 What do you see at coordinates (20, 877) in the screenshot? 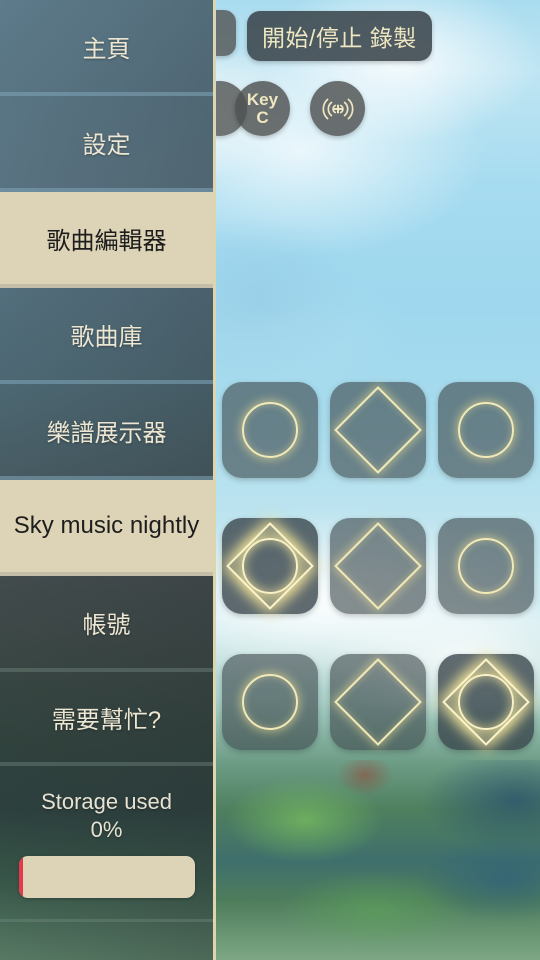
I see `storage-progress-fill` at bounding box center [20, 877].